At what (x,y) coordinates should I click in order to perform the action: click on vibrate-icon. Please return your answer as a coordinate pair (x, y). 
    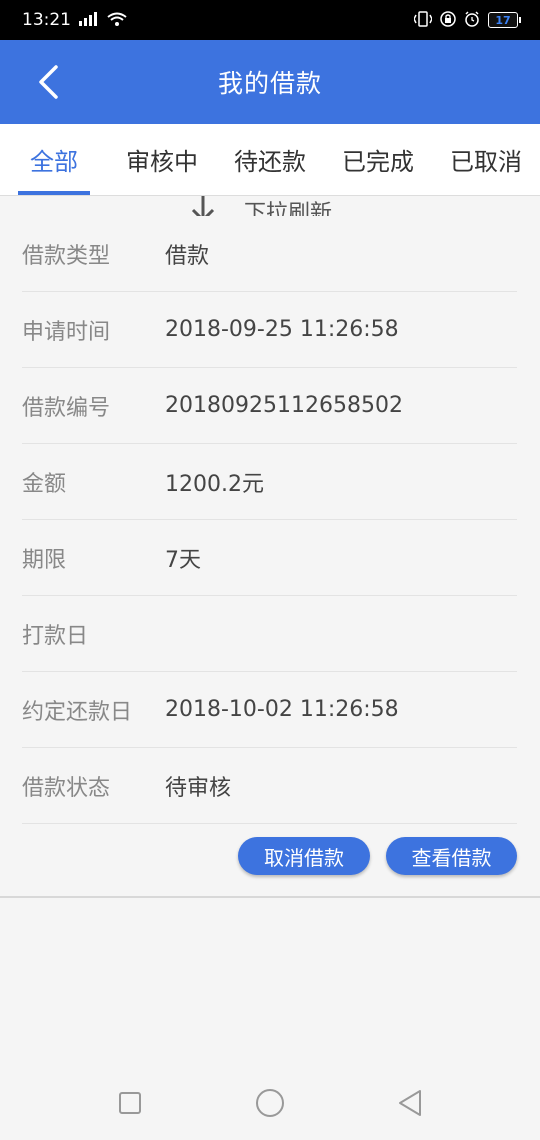
    Looking at the image, I should click on (423, 20).